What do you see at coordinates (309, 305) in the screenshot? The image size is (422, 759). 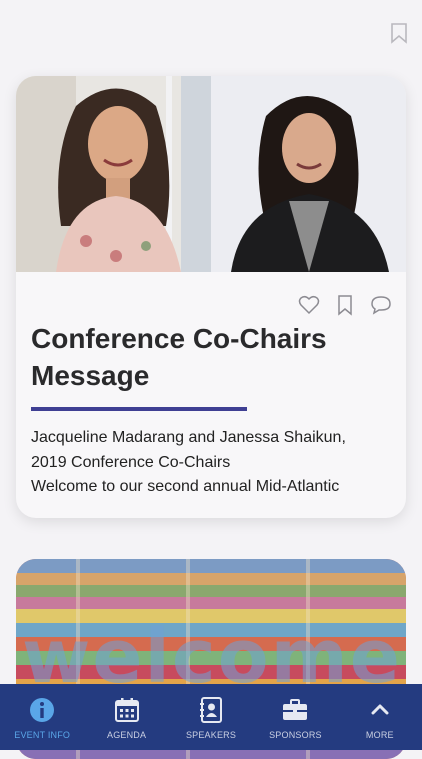 I see `heart-icon` at bounding box center [309, 305].